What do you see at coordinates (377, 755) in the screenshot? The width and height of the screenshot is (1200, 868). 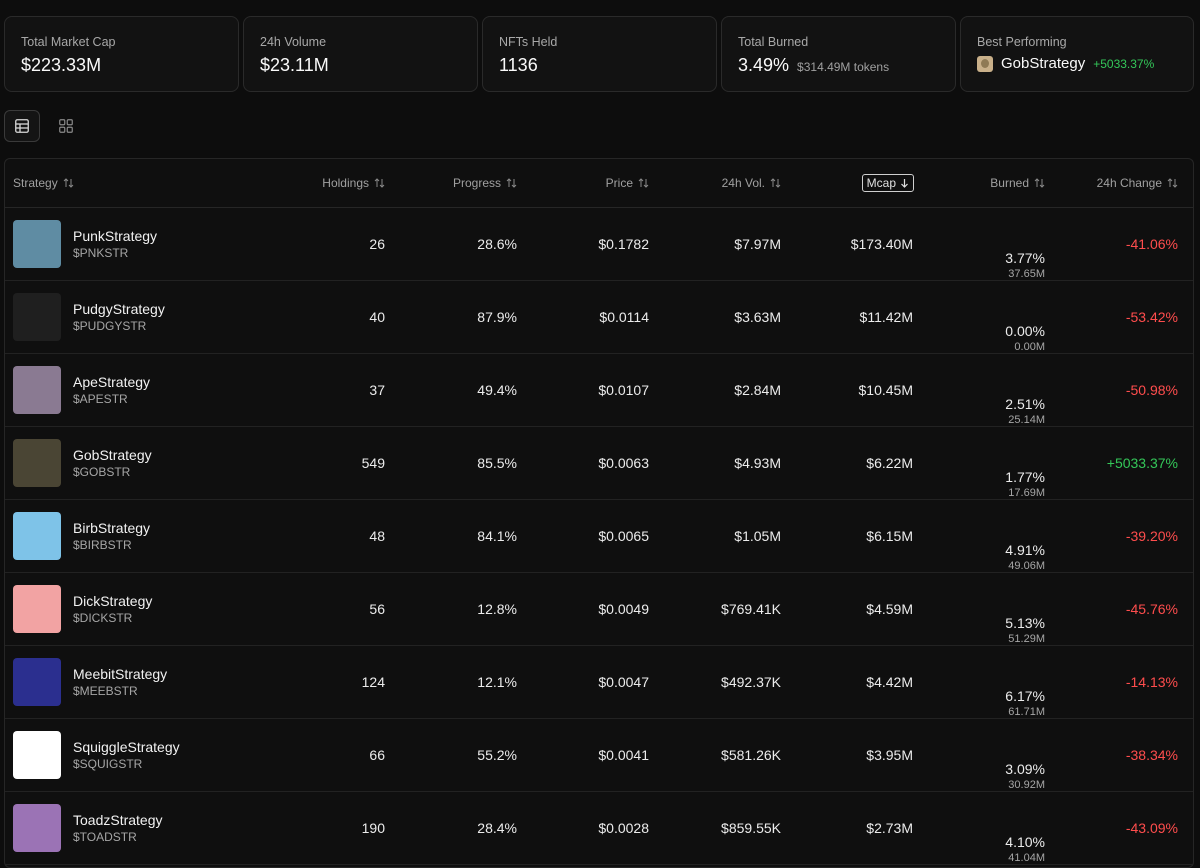 I see `holdings-cell: 66` at bounding box center [377, 755].